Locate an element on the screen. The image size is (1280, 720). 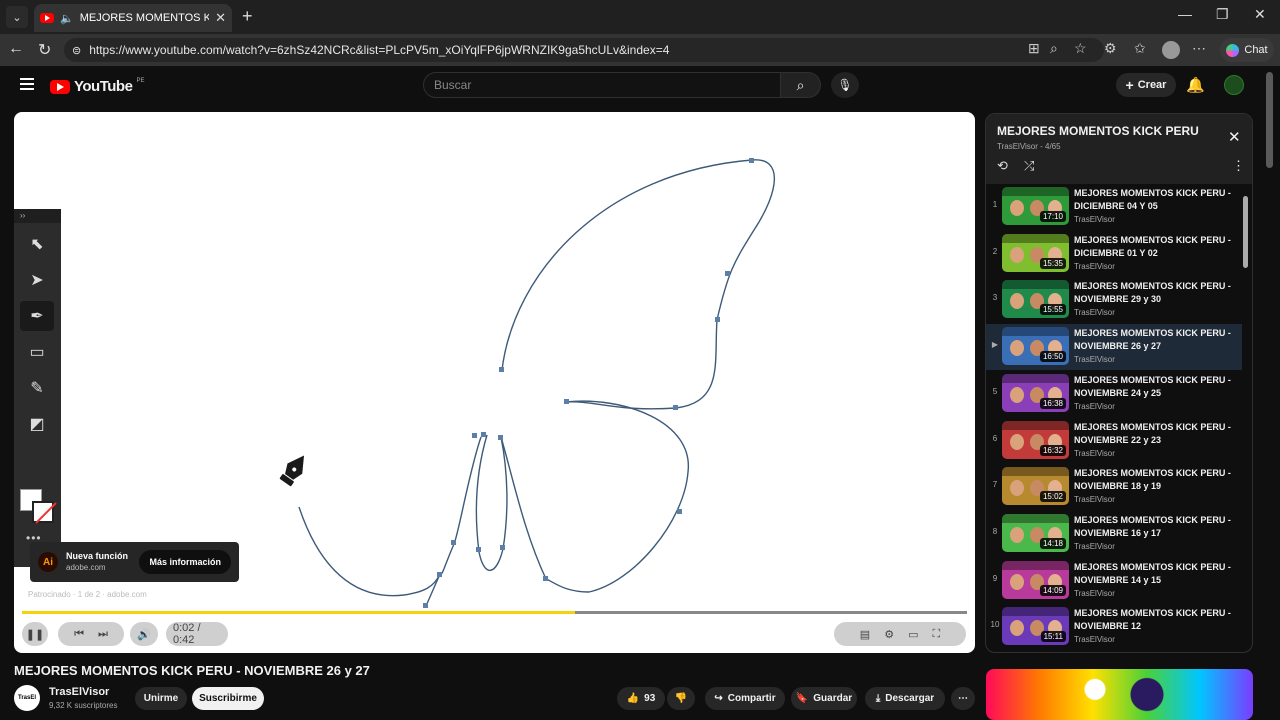
selection-tool-icon: ⬉ is located at coordinates (37, 244).